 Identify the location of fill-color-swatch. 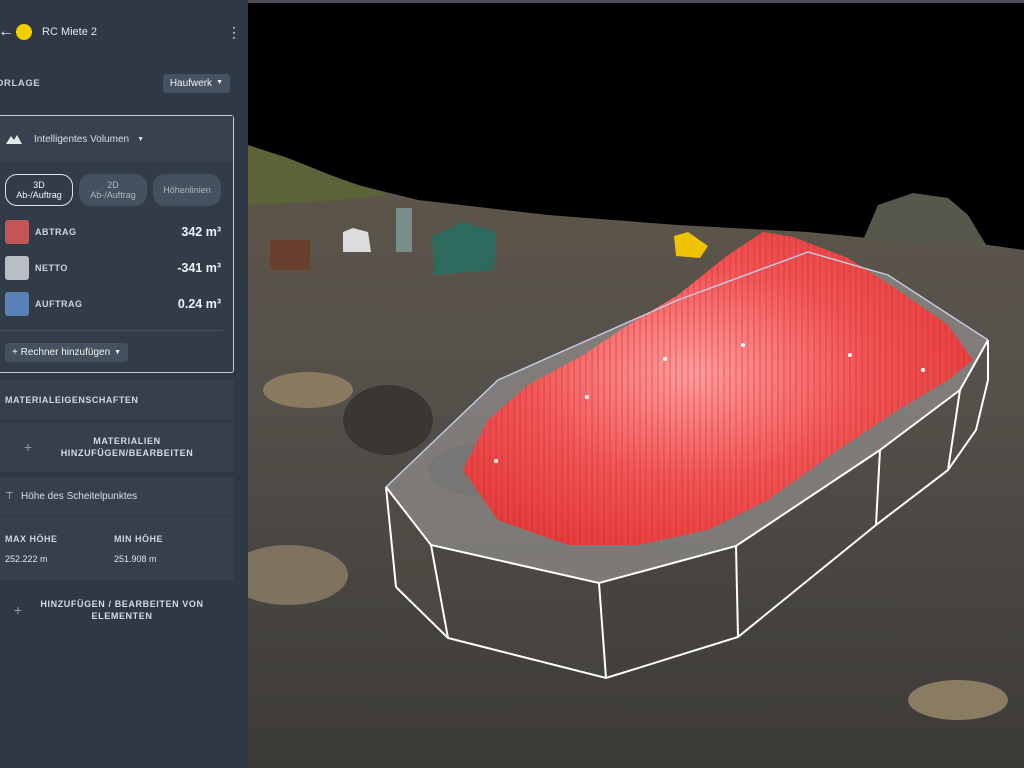
(17, 304).